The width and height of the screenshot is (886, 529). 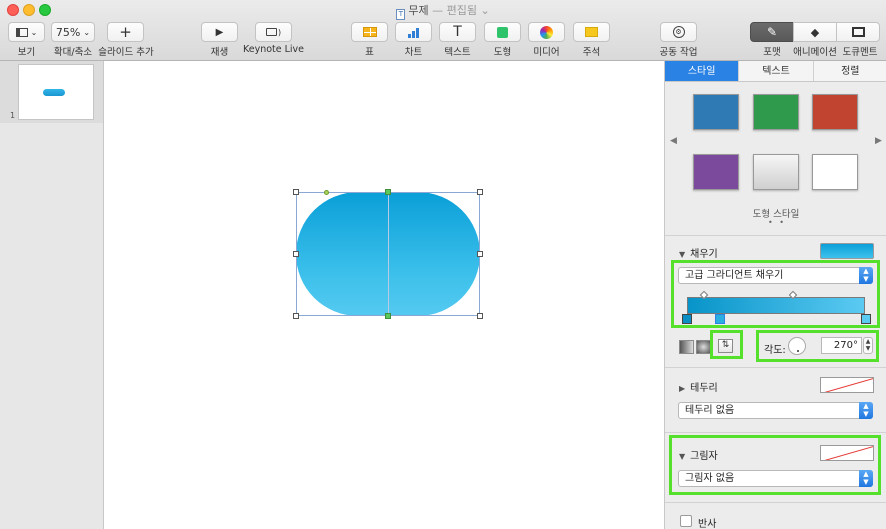 I want to click on swap-arrows-icon: ⇅, so click(x=725, y=345).